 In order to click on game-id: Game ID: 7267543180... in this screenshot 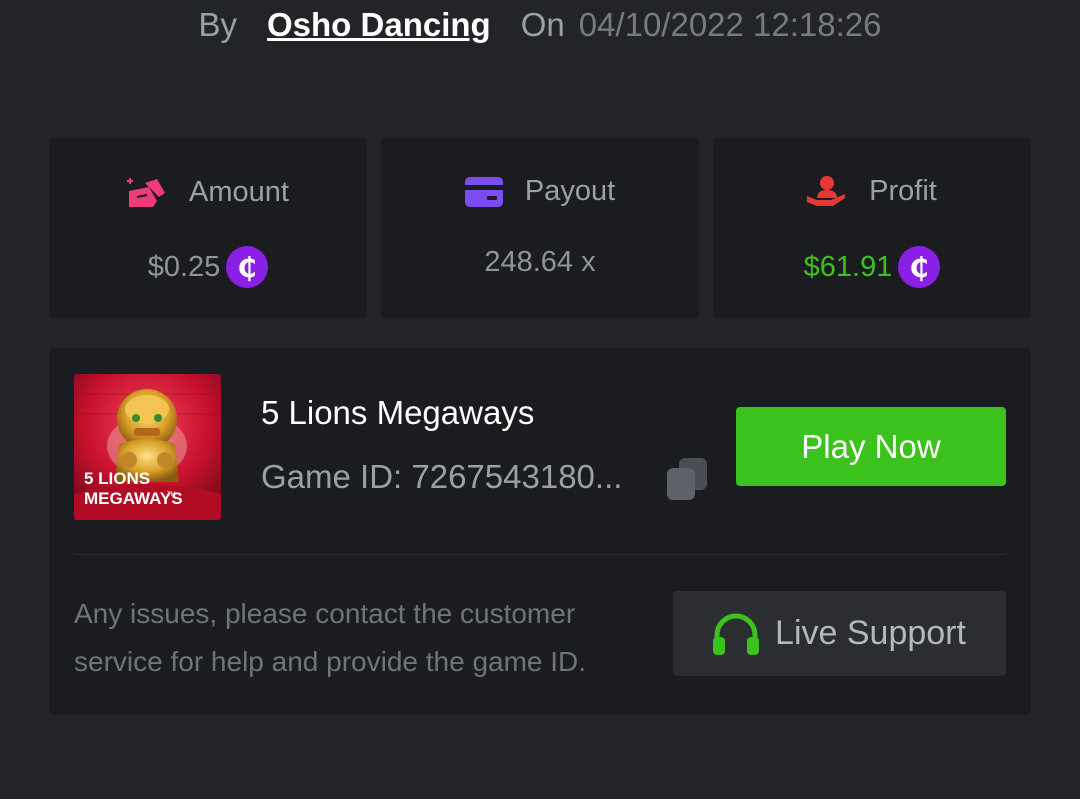, I will do `click(442, 476)`.